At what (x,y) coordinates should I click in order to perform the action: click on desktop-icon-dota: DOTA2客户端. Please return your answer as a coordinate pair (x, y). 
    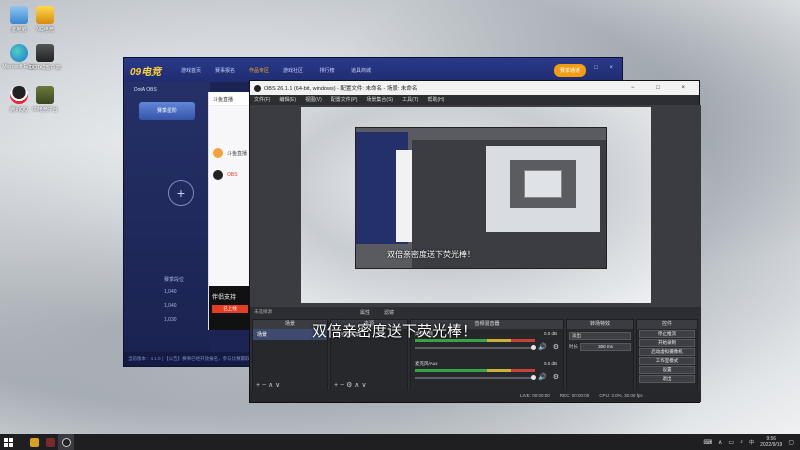
    Looking at the image, I should click on (45, 57).